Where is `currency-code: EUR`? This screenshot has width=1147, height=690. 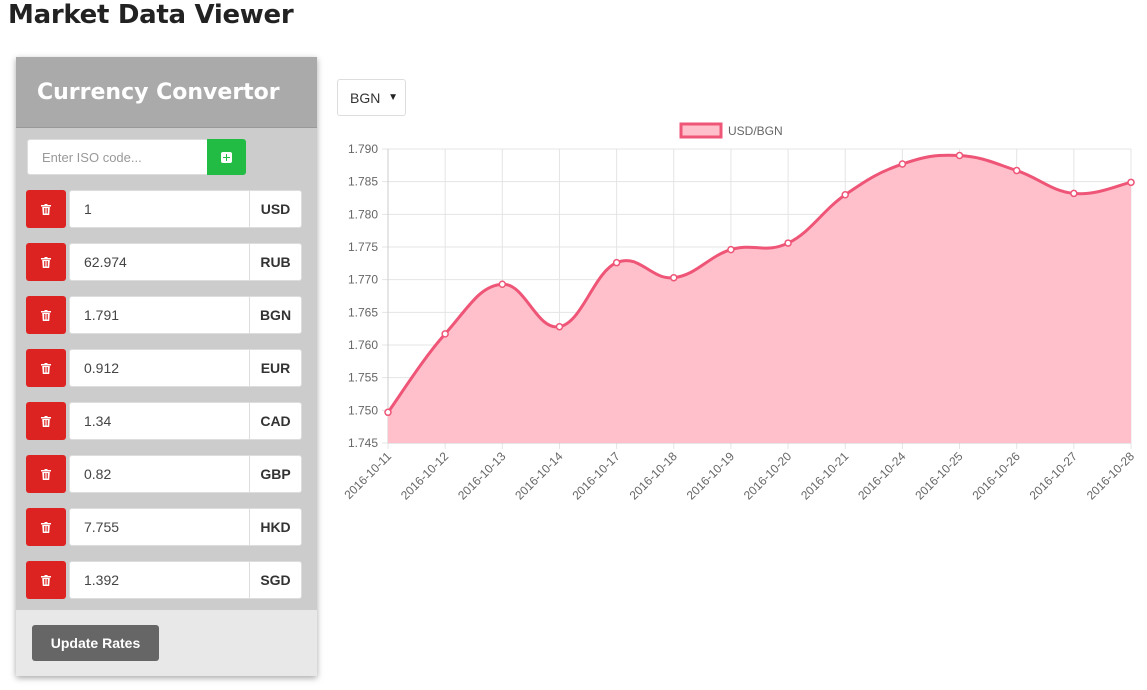
currency-code: EUR is located at coordinates (276, 368).